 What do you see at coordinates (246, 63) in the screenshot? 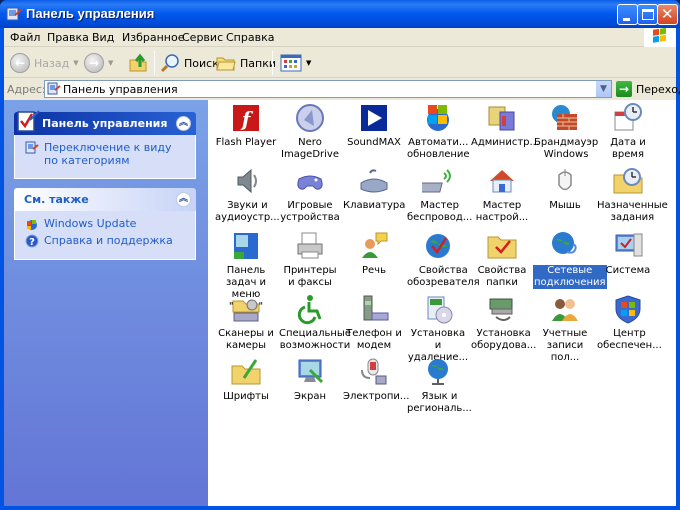
I see `folders-button: Папки` at bounding box center [246, 63].